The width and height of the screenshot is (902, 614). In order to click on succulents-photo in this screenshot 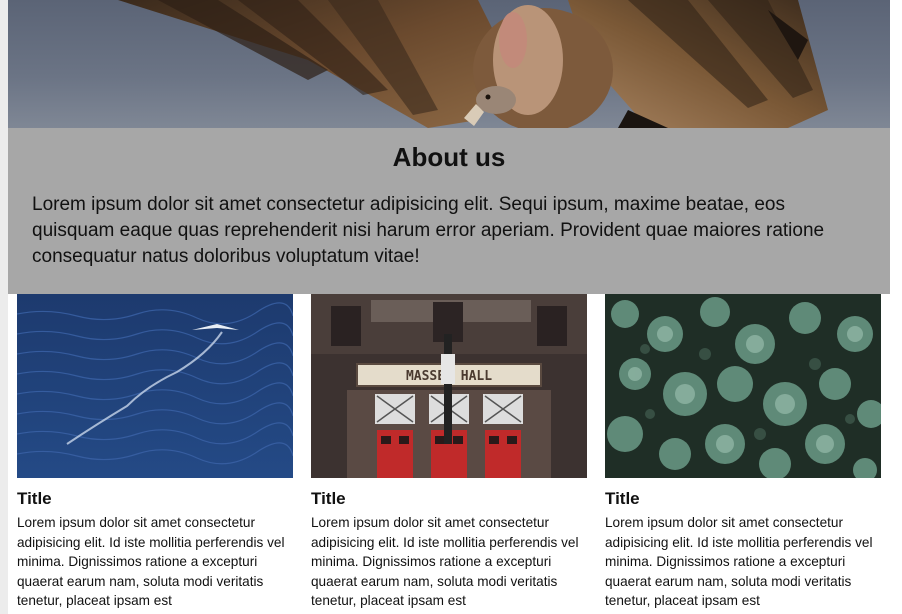, I will do `click(743, 386)`.